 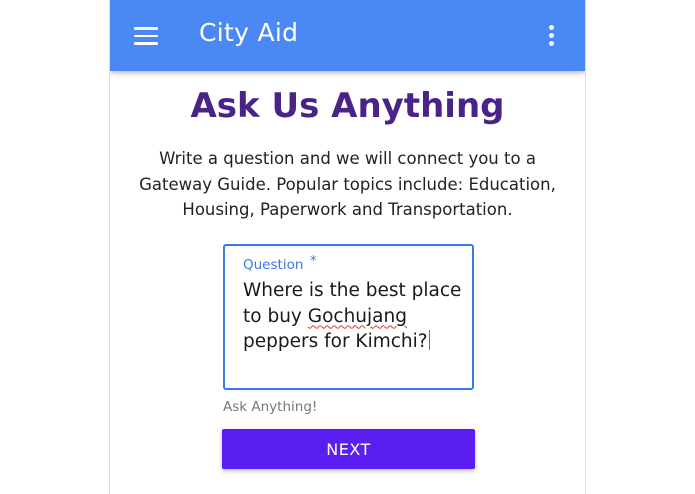 I want to click on required-asterisk: *, so click(x=313, y=261).